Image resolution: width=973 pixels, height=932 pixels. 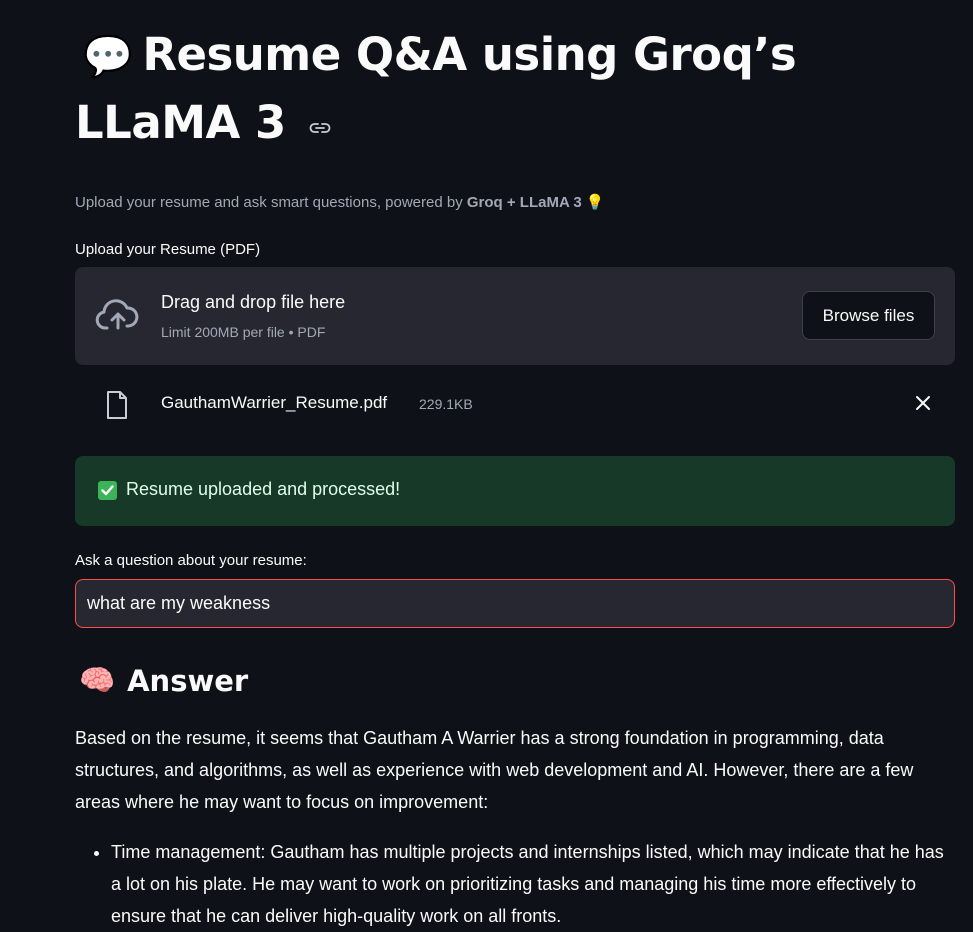 I want to click on check-mark-icon, so click(x=107, y=490).